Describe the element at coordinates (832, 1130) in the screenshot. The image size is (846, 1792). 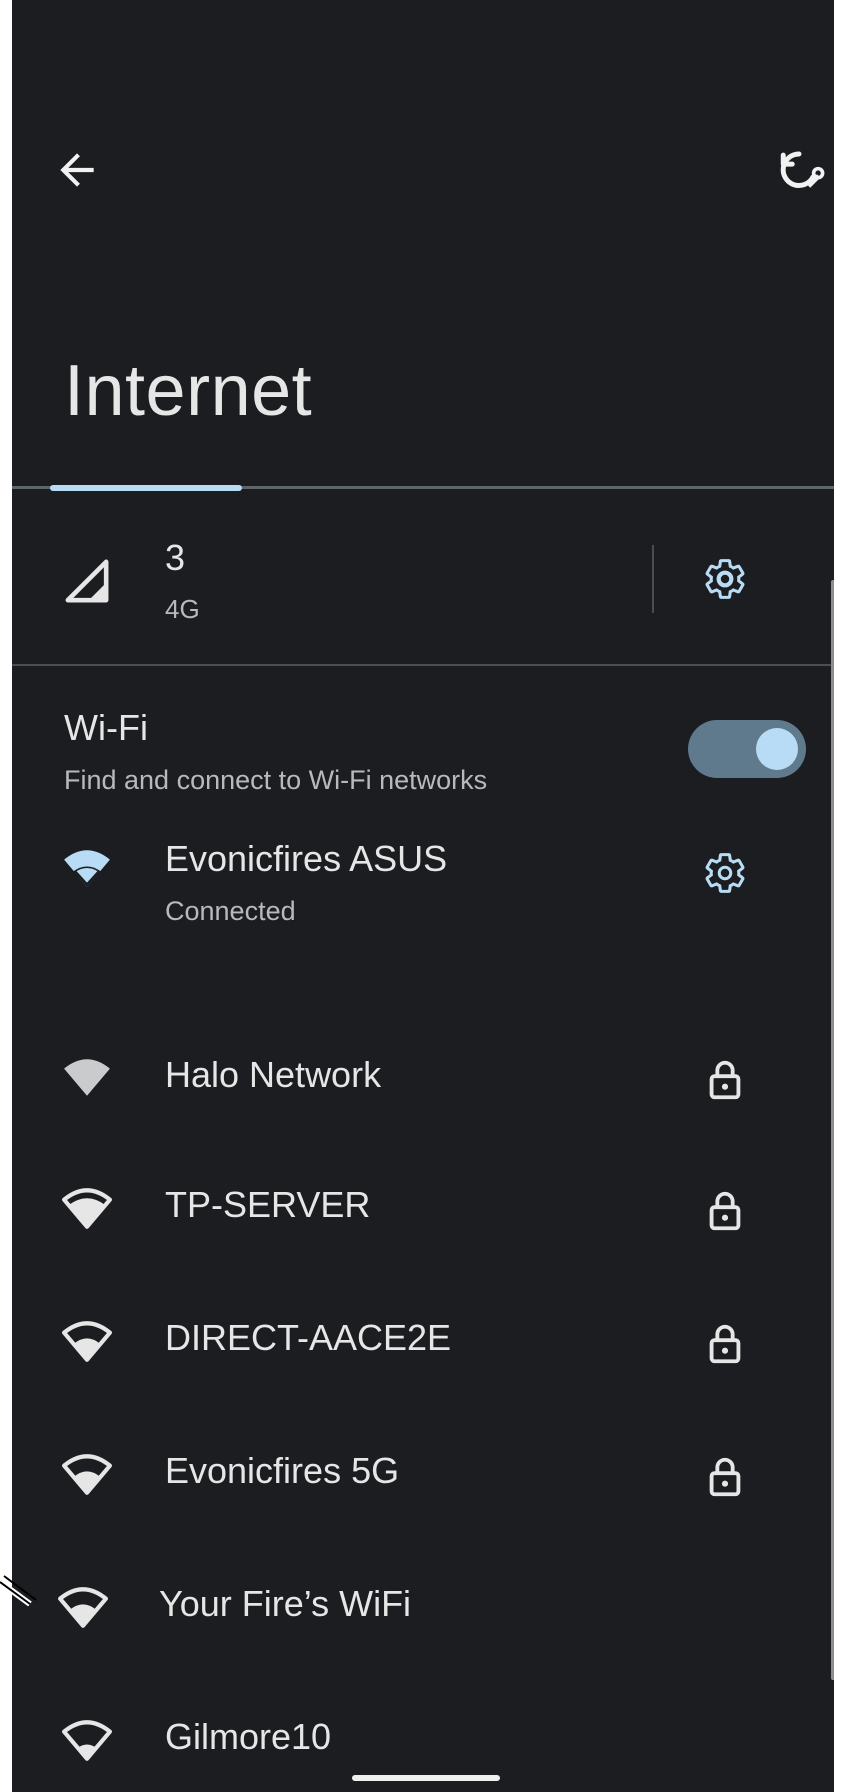
I see `scrollbar` at that location.